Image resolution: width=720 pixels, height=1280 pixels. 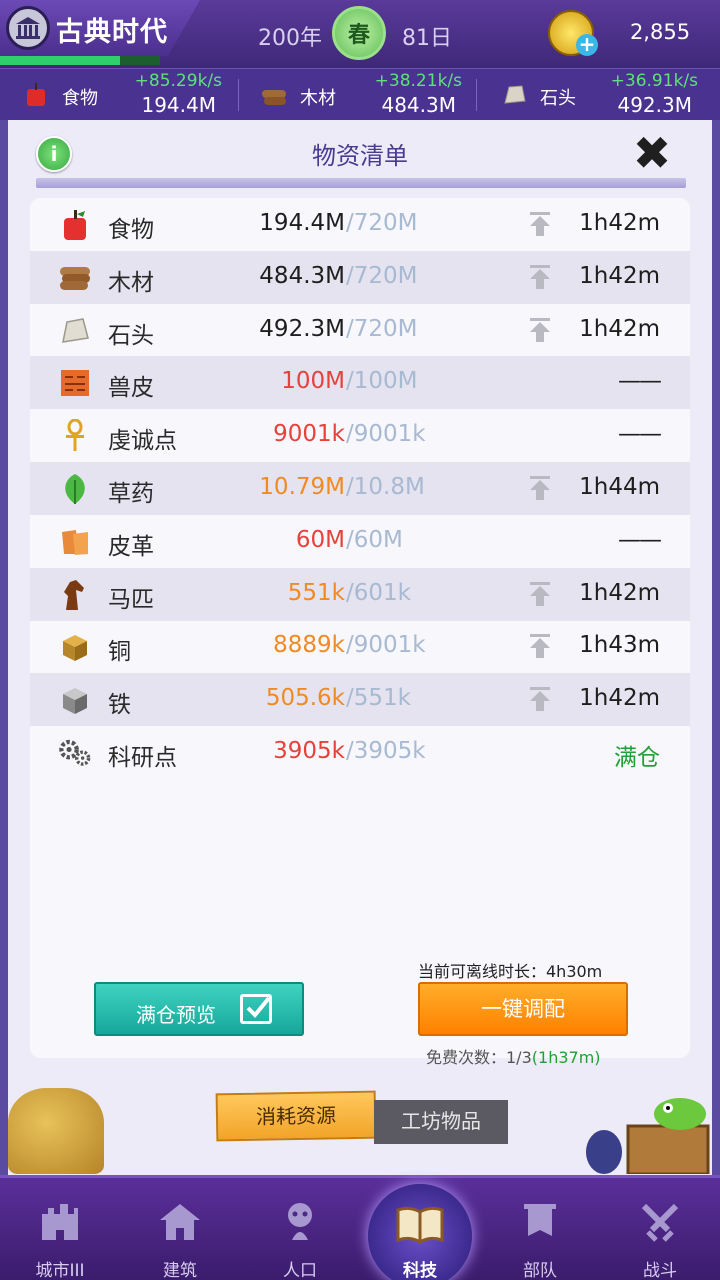 I want to click on resource-row: 铜 8889k/9001k 1h43m, so click(x=360, y=646).